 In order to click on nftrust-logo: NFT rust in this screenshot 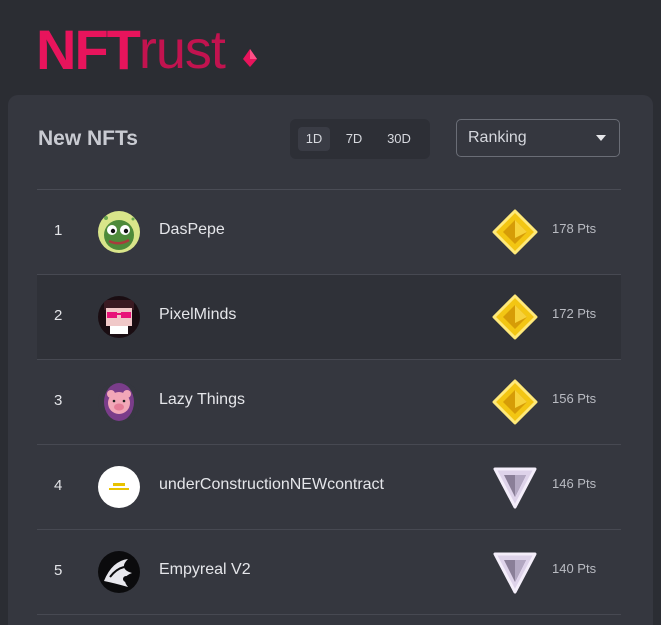, I will do `click(146, 49)`.